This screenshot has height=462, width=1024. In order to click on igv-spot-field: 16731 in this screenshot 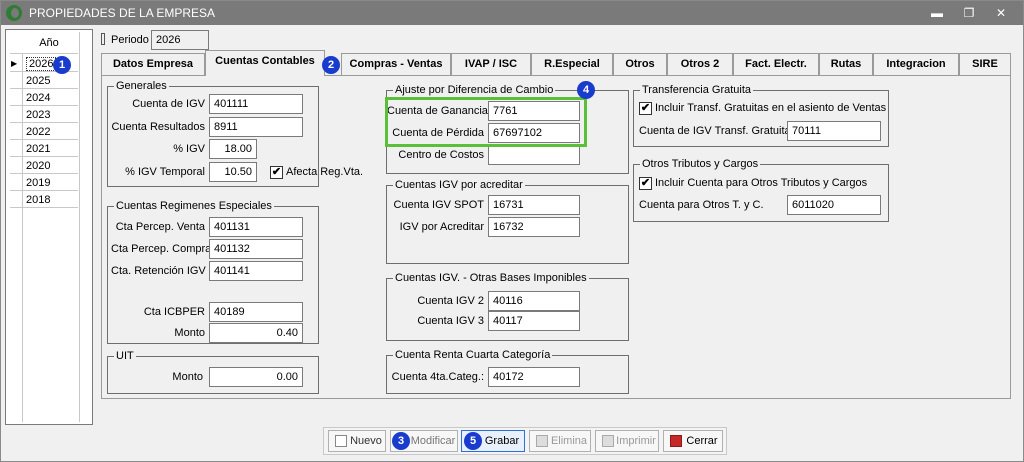, I will do `click(534, 205)`.